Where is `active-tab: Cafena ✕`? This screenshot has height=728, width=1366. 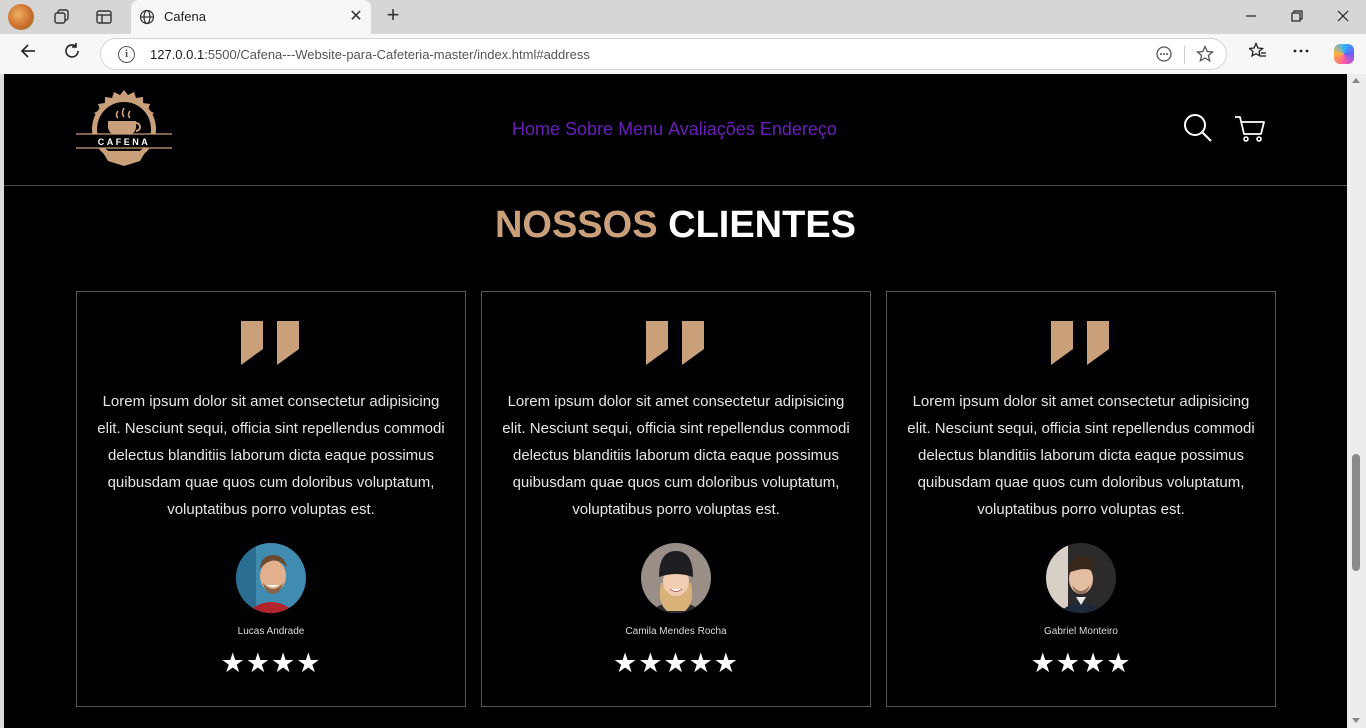
active-tab: Cafena ✕ is located at coordinates (251, 17).